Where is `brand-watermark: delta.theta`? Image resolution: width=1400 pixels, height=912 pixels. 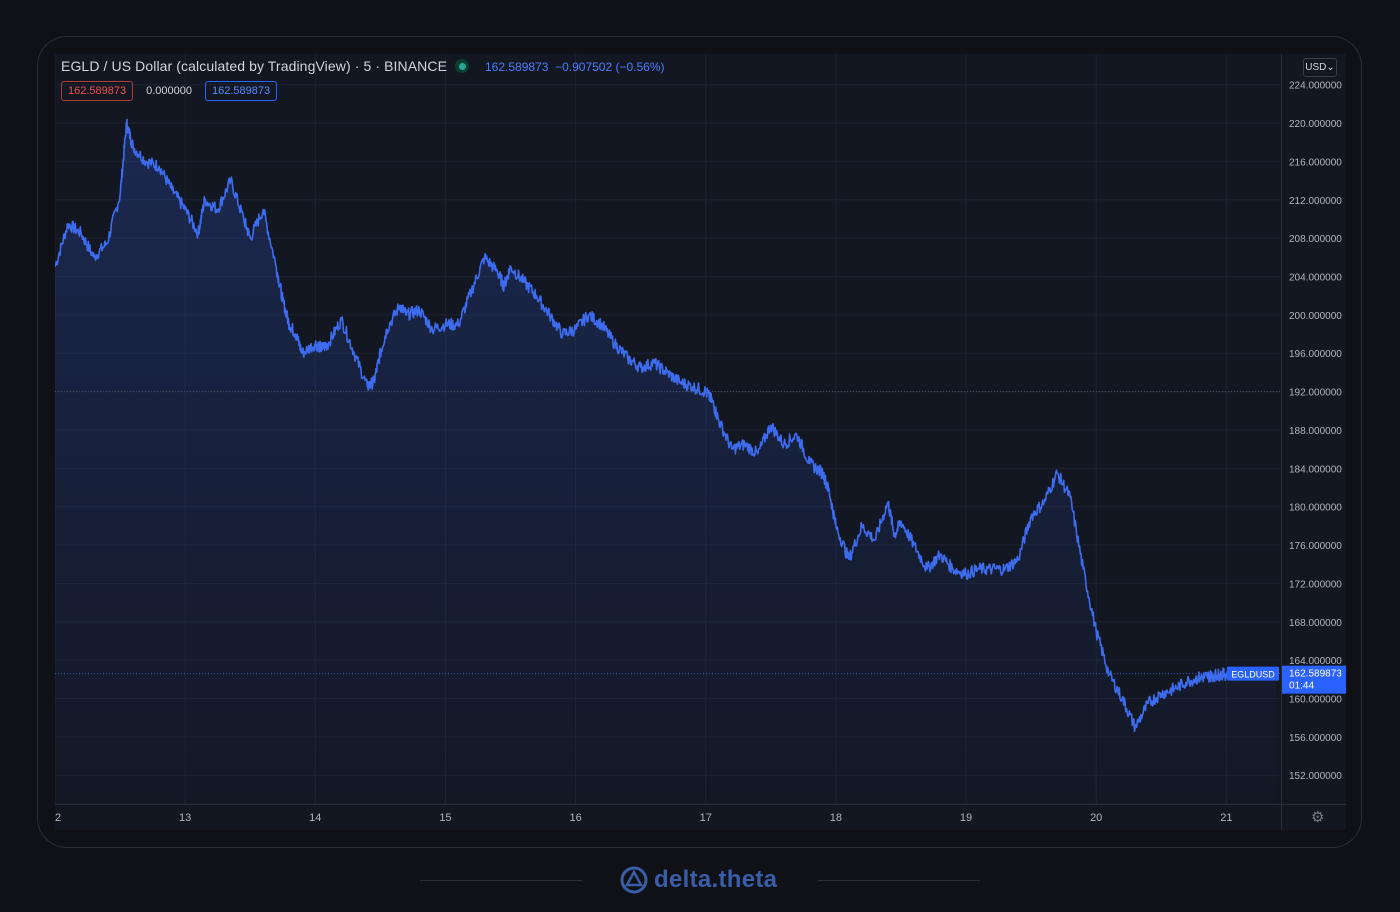 brand-watermark: delta.theta is located at coordinates (698, 880).